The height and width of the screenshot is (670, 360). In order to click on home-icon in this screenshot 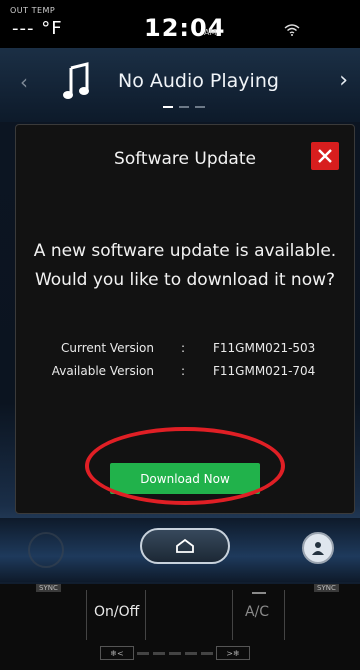, I will do `click(185, 545)`.